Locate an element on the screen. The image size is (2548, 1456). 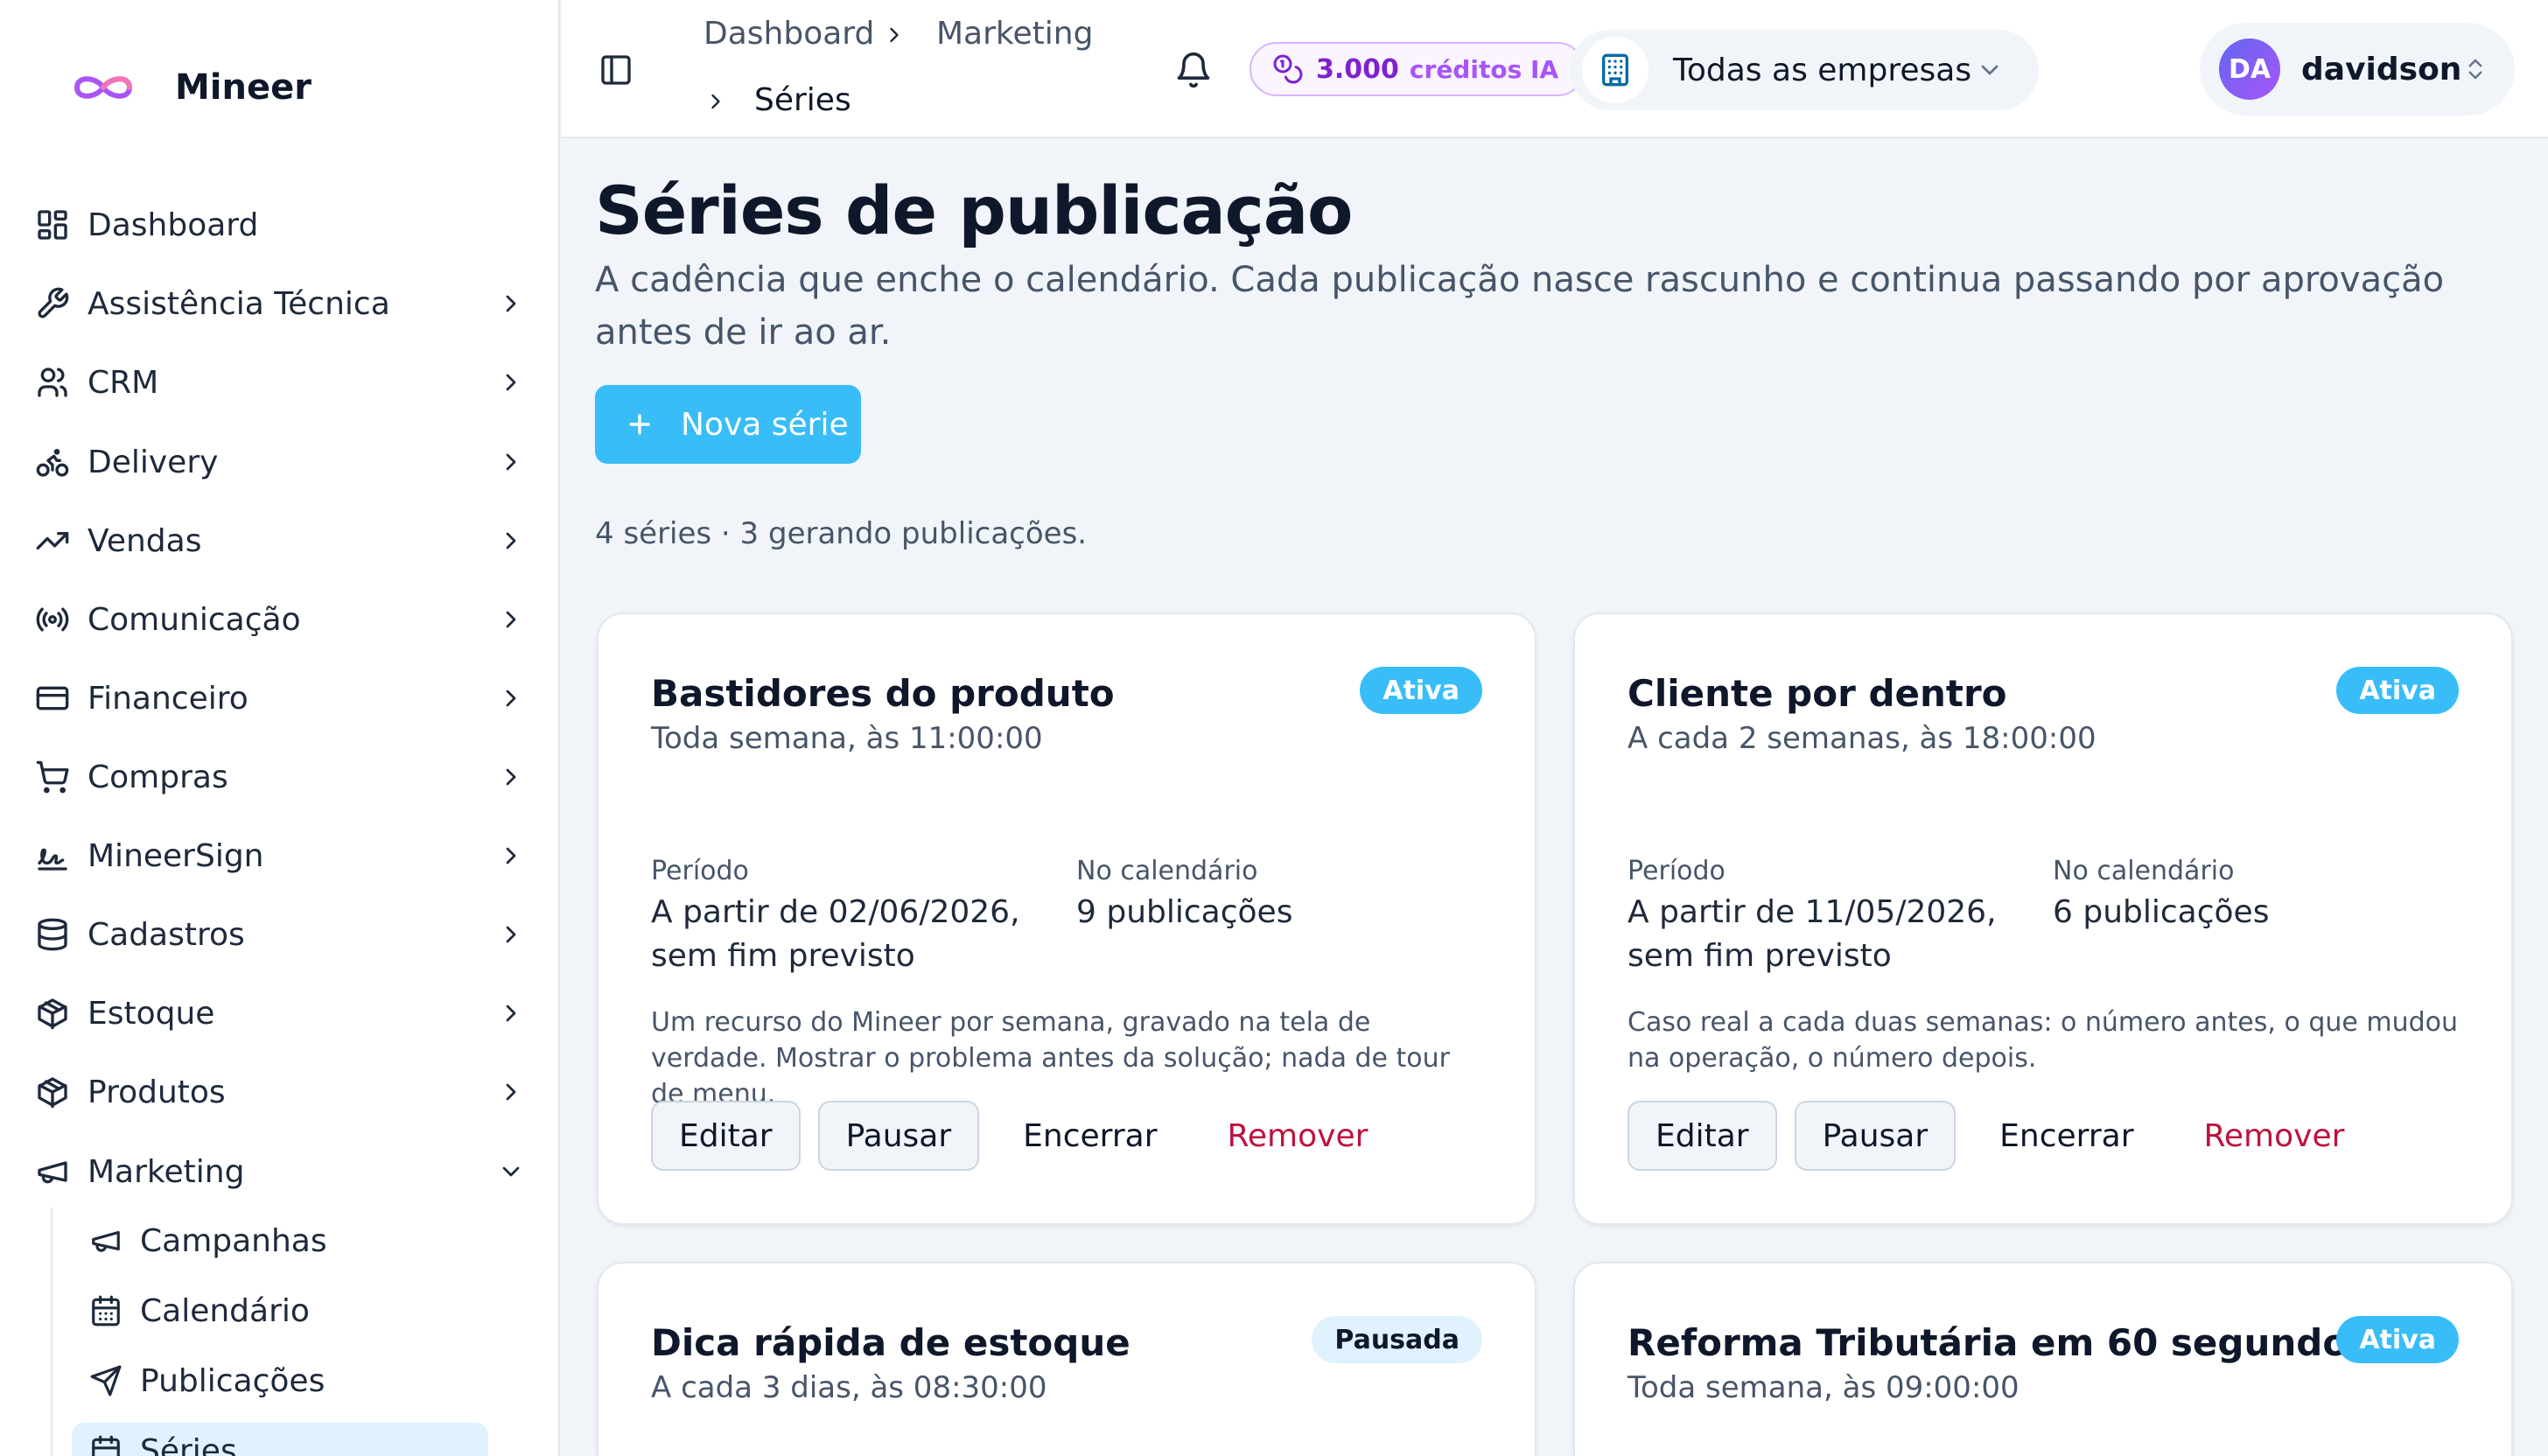
period-label: Período is located at coordinates (700, 871).